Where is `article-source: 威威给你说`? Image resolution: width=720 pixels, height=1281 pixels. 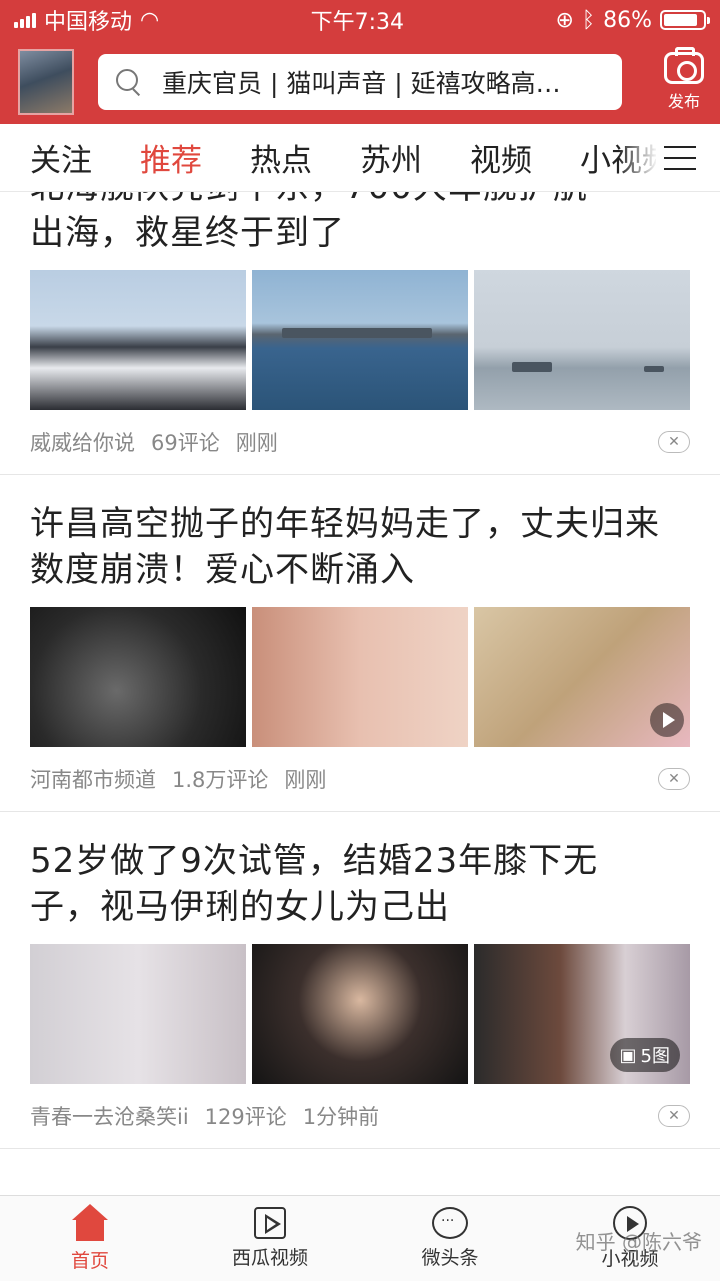
article-source: 威威给你说 is located at coordinates (82, 442).